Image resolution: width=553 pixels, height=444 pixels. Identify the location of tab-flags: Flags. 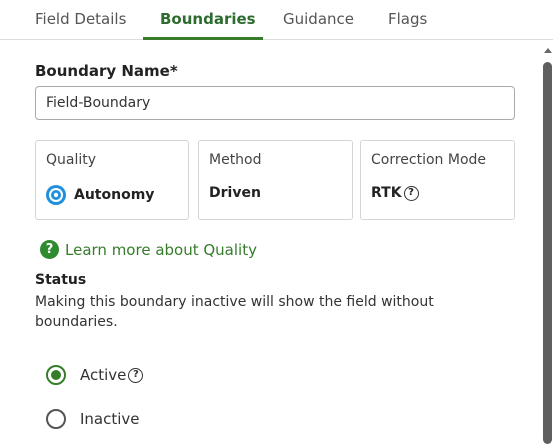
(407, 19).